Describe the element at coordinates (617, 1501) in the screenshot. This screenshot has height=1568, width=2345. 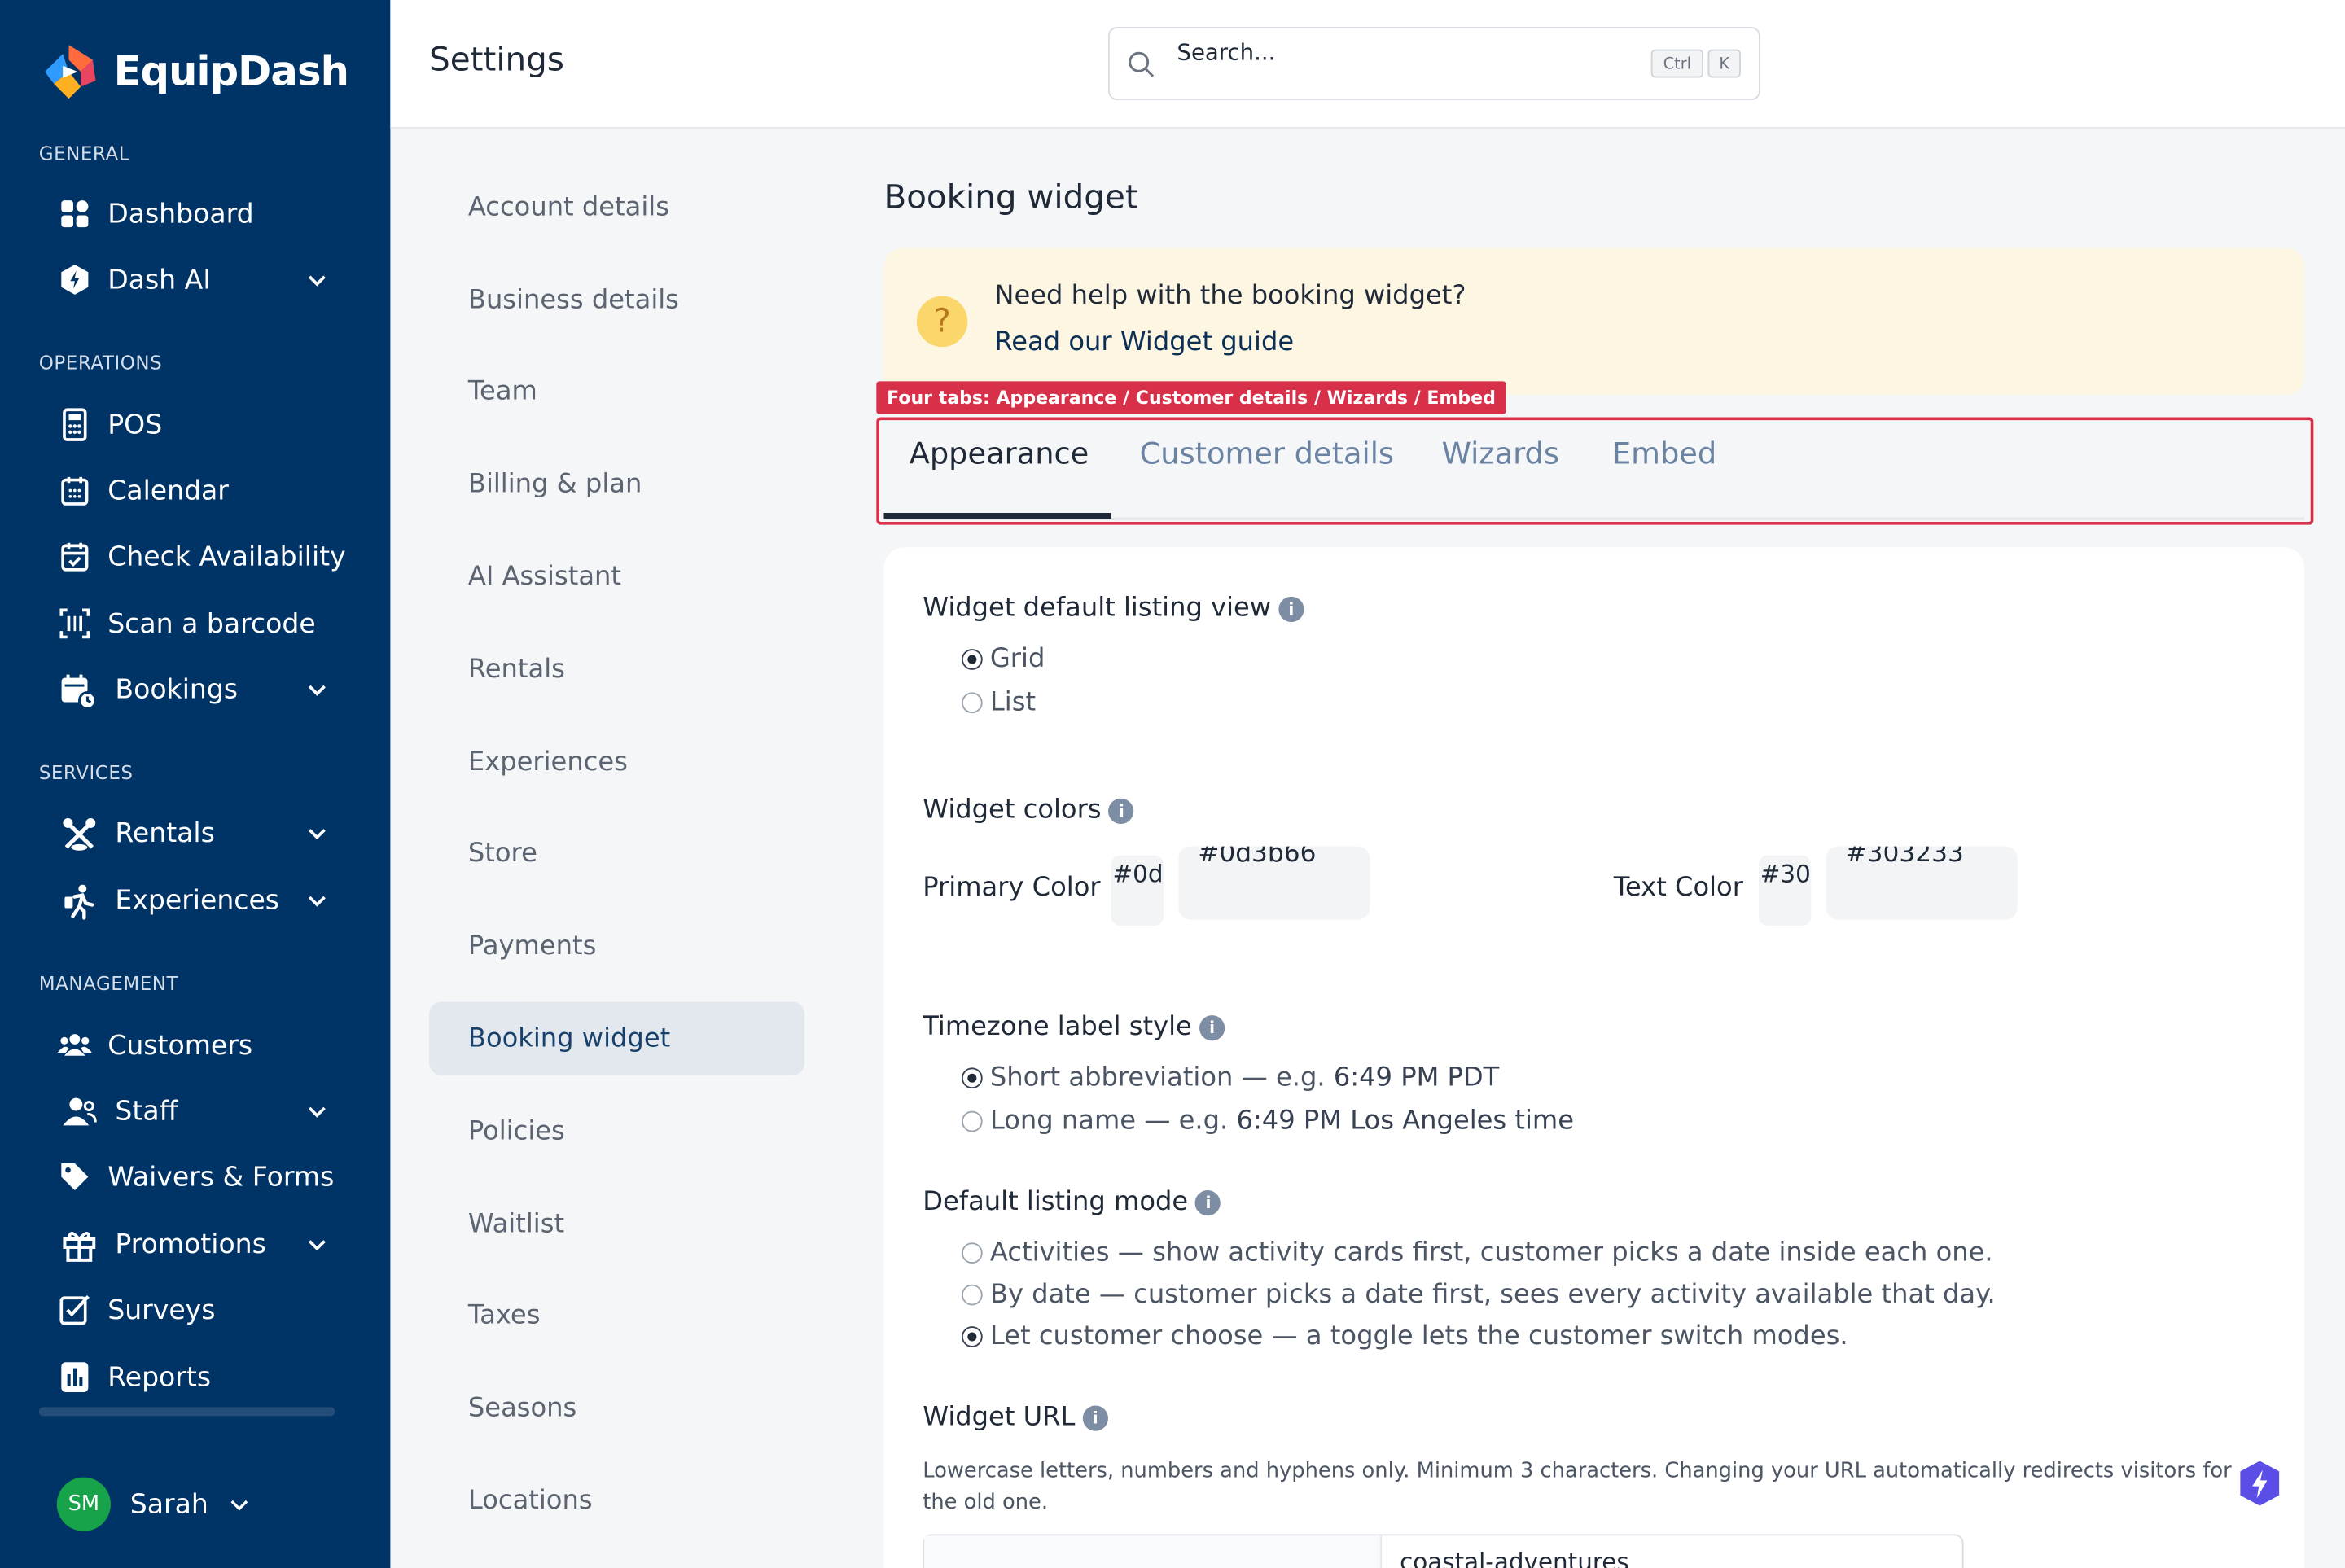
I see `settings-nav-locations: Locations` at that location.